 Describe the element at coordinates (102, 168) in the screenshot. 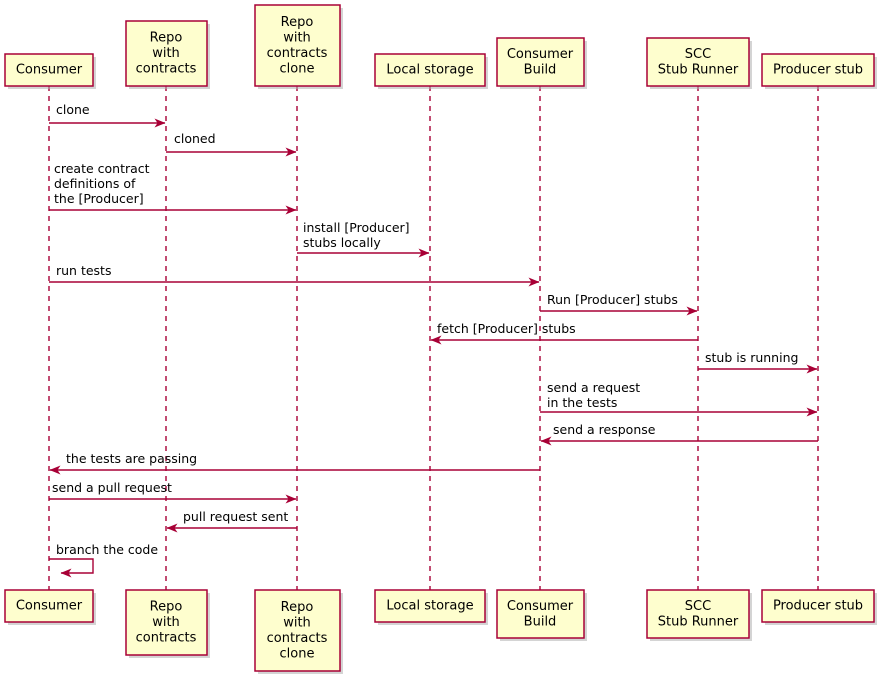

I see `message-label: create contract` at that location.